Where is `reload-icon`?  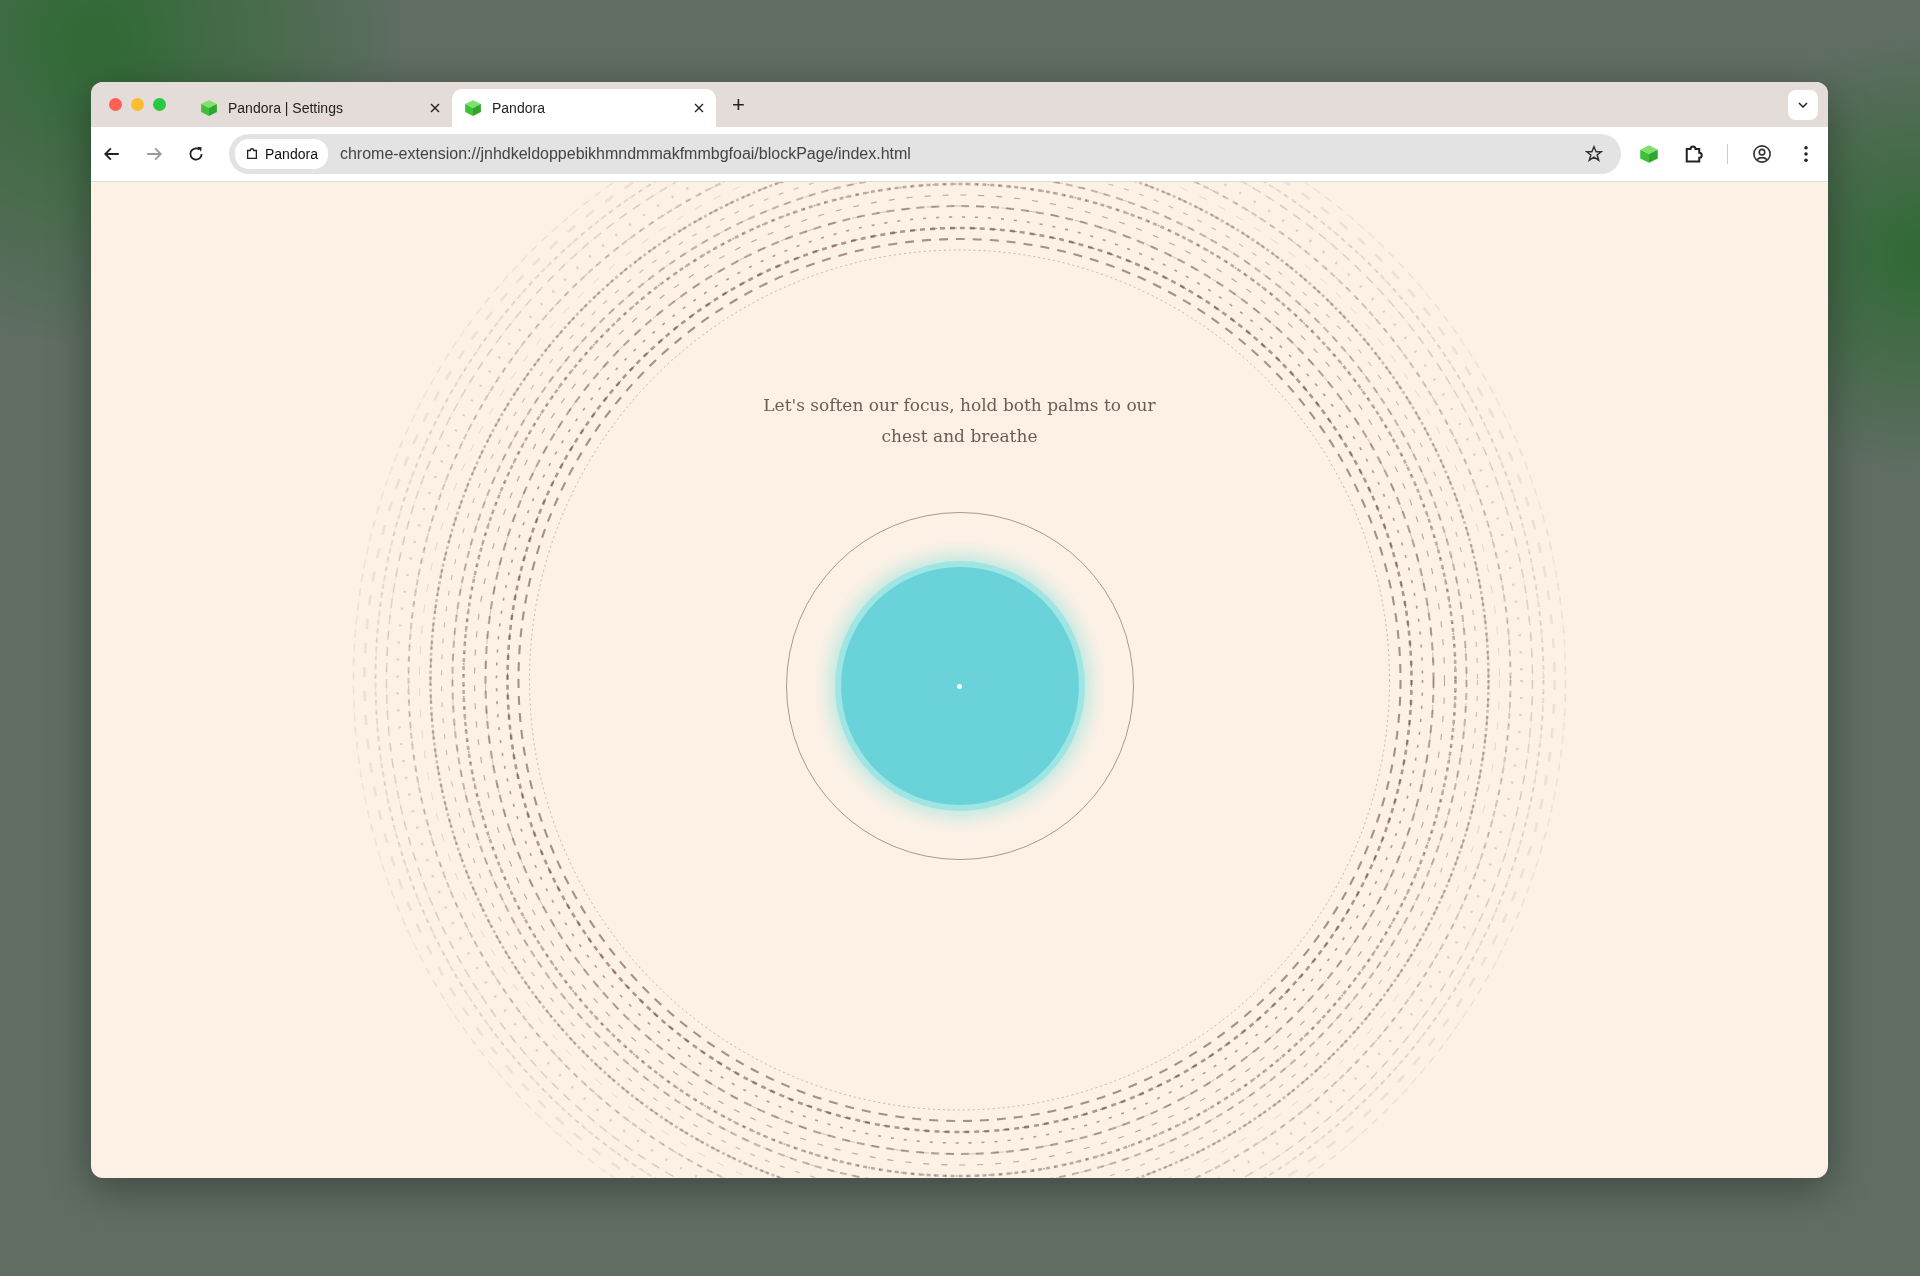 reload-icon is located at coordinates (196, 154).